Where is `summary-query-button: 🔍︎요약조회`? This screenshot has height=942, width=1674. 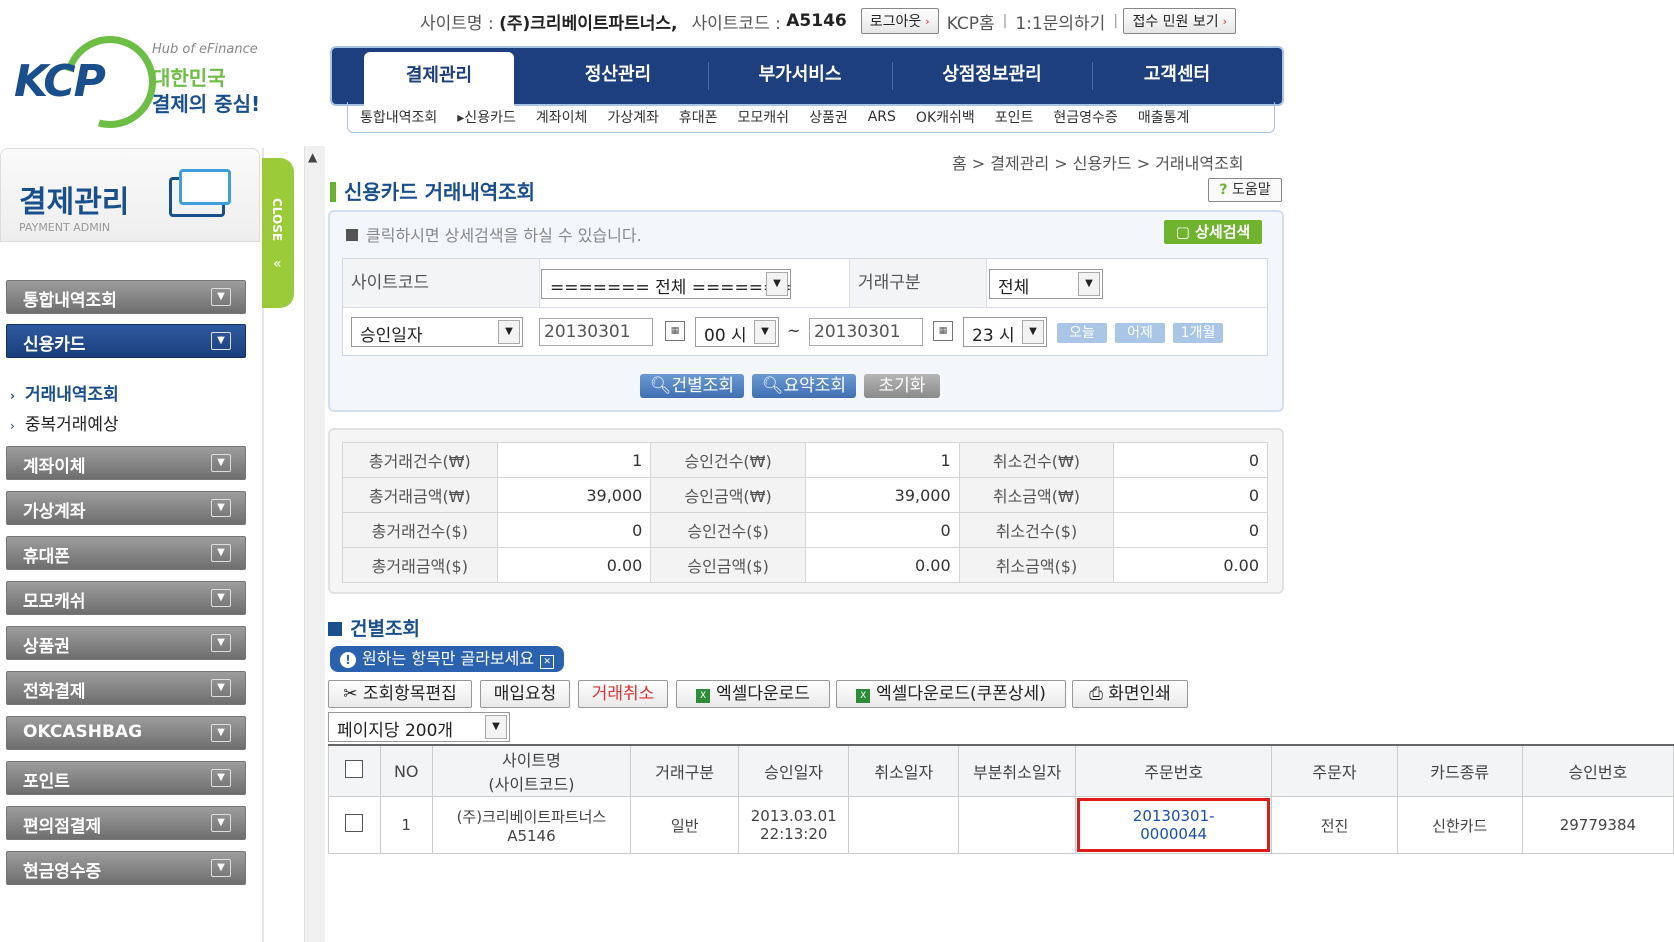
summary-query-button: 🔍︎요약조회 is located at coordinates (804, 386).